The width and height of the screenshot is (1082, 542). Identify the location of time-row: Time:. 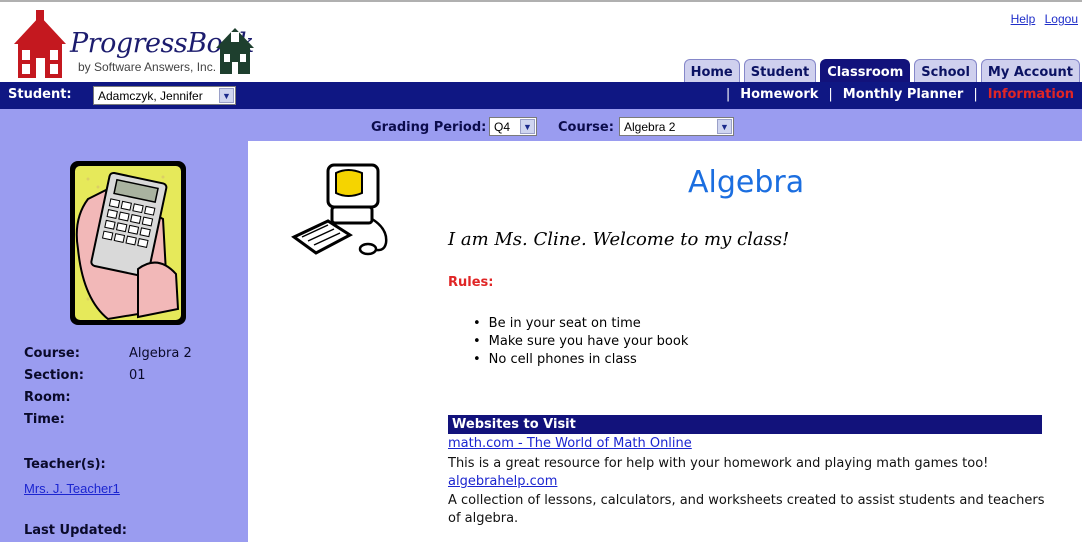
(44, 419).